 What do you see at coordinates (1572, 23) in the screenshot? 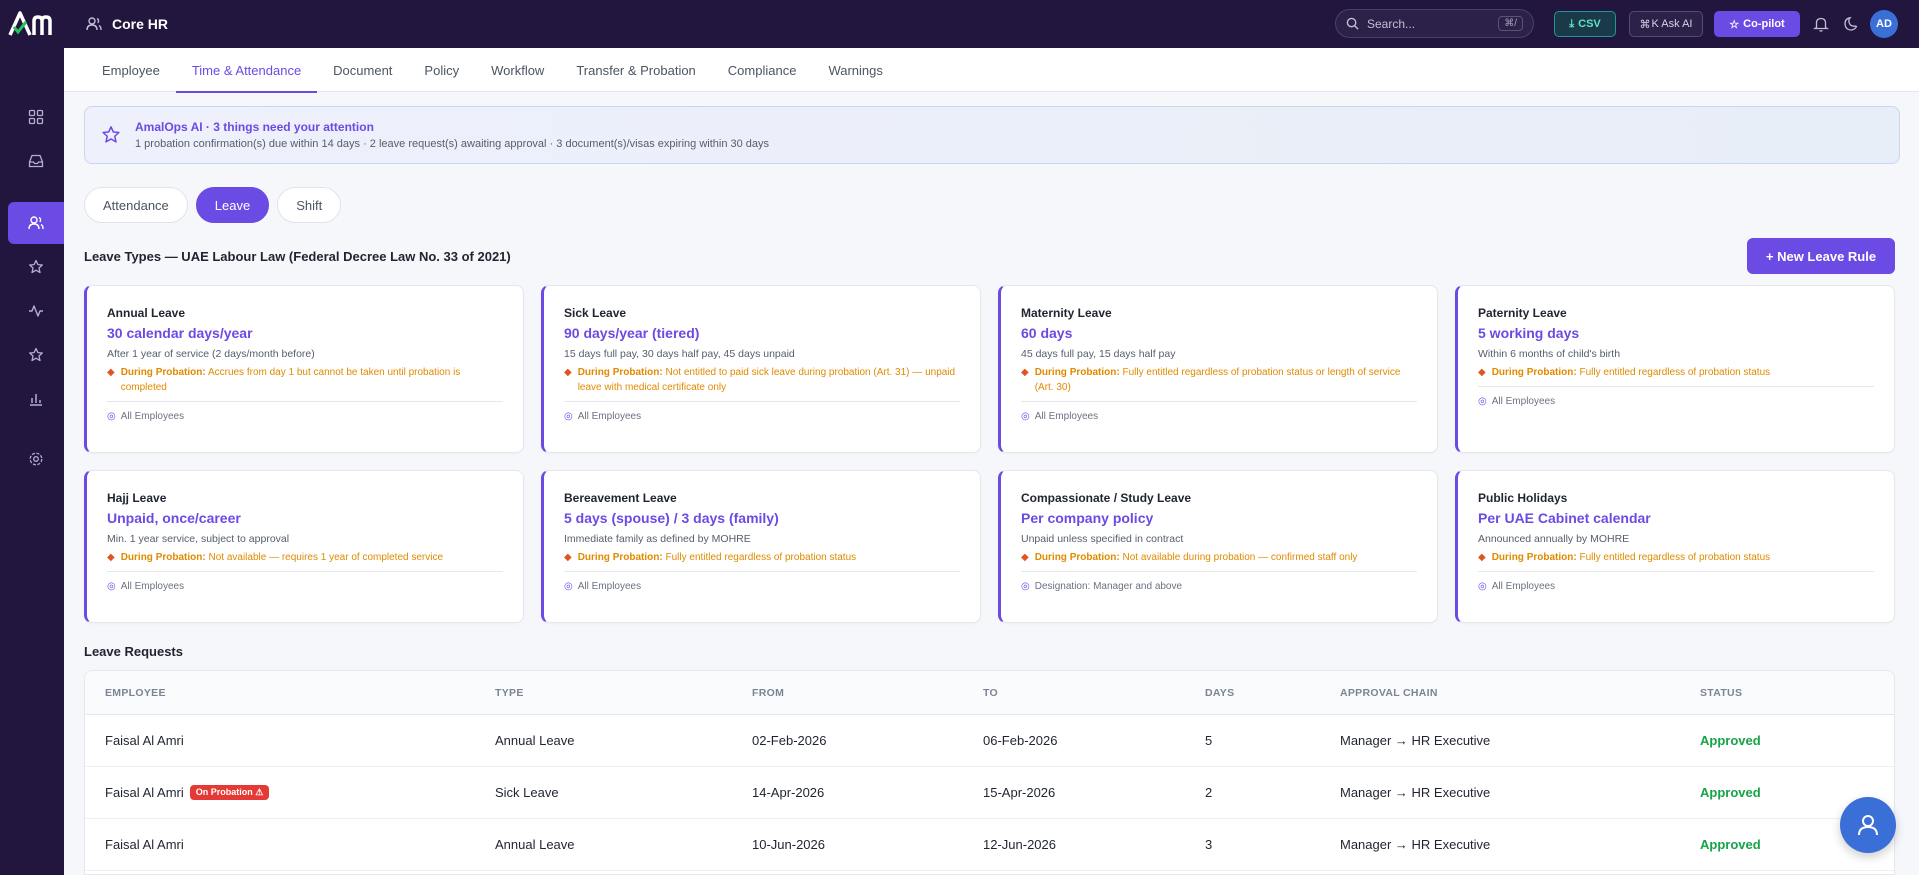
I see `download-icon: ⤓` at bounding box center [1572, 23].